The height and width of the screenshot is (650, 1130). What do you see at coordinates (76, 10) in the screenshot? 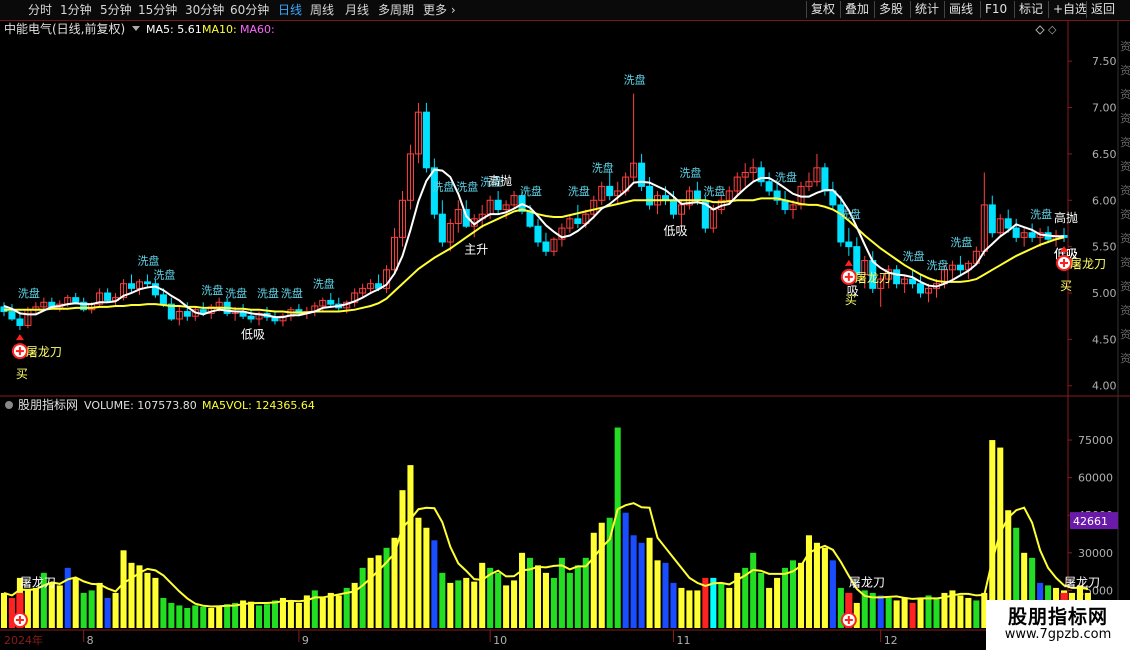
I see `period-tab-1: 1分钟` at bounding box center [76, 10].